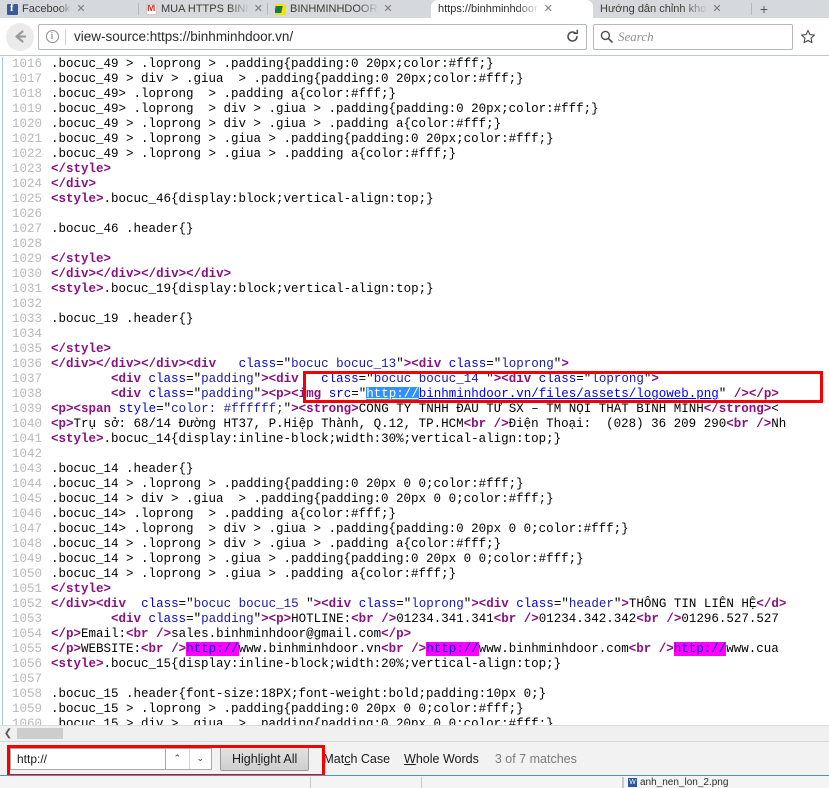  Describe the element at coordinates (26, 169) in the screenshot. I see `line-number: 1023` at that location.